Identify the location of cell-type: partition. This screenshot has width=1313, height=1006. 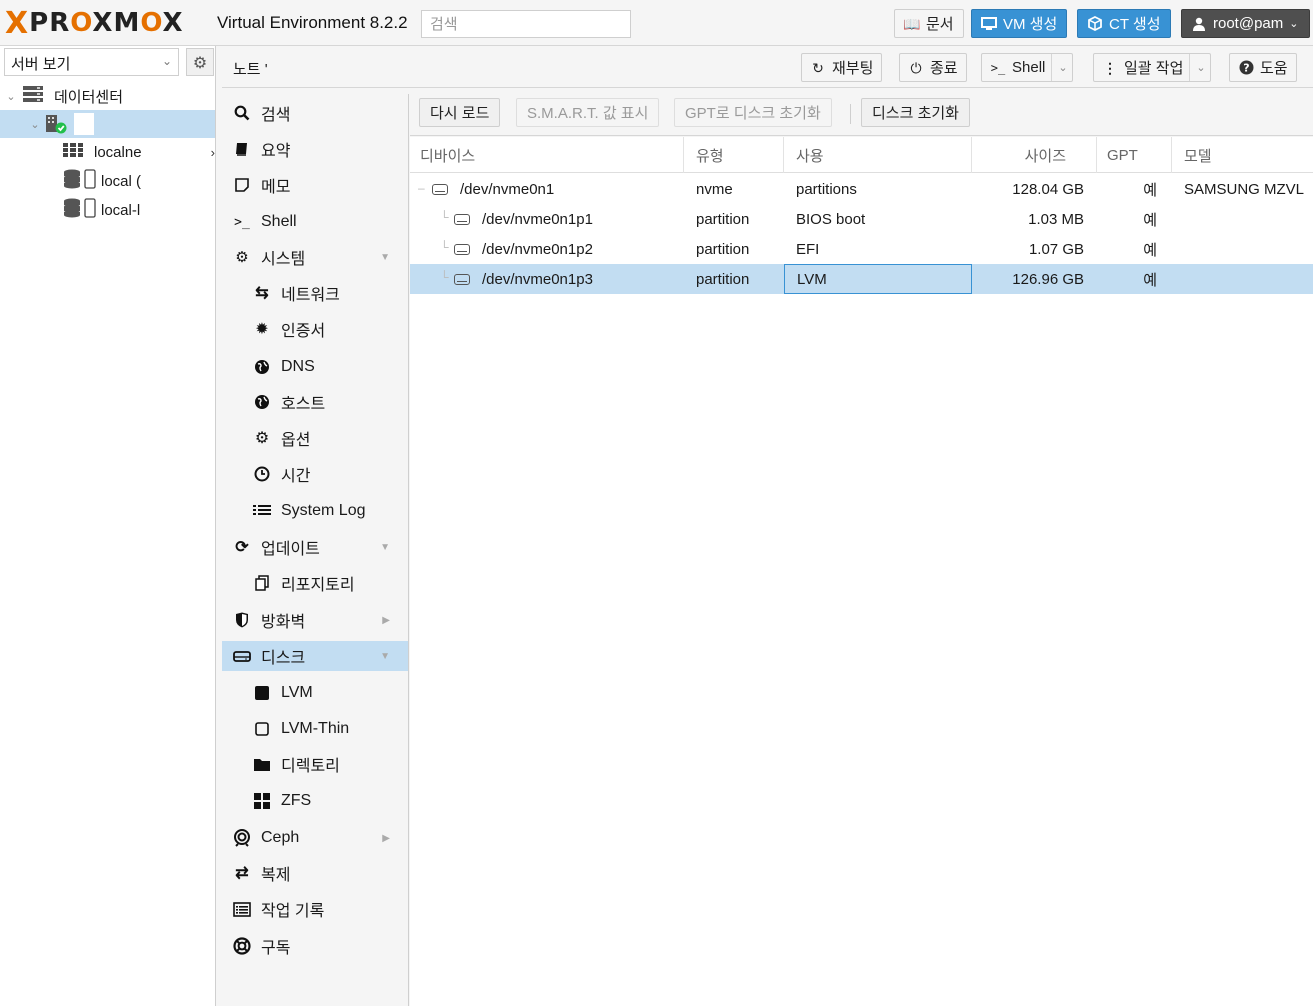
(723, 219).